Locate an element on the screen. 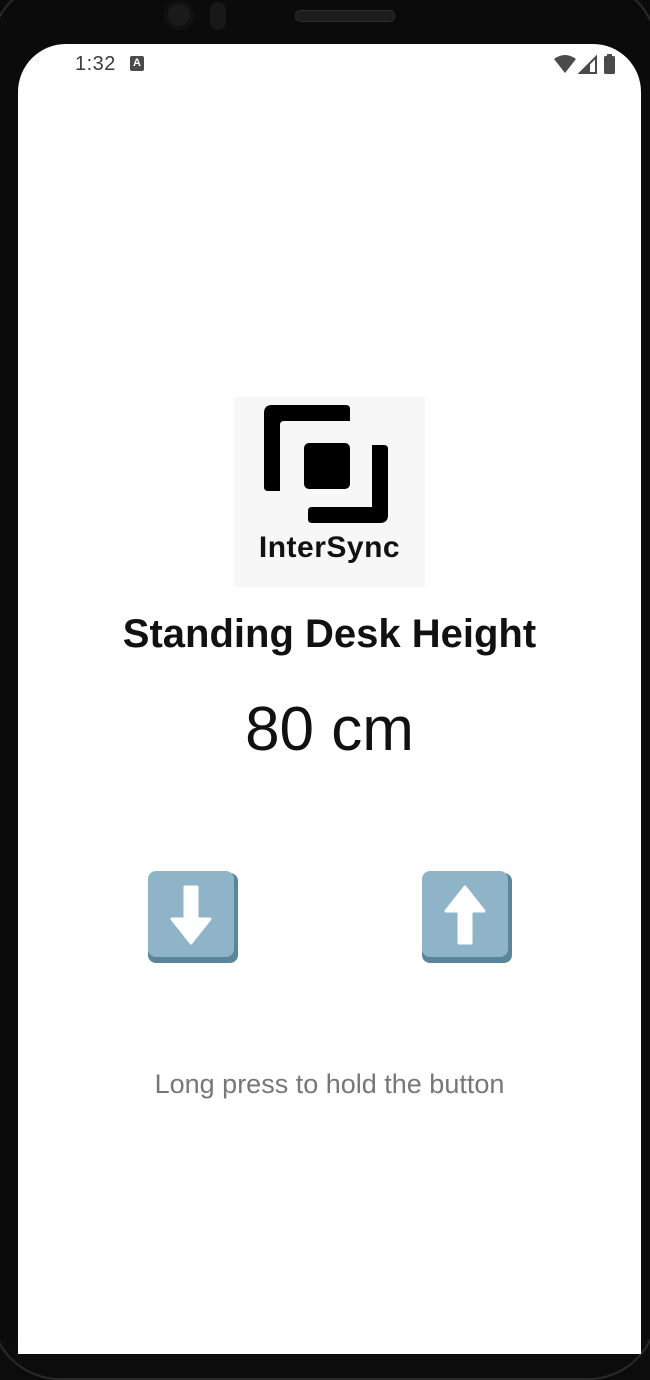 Image resolution: width=650 pixels, height=1380 pixels. status-icons is located at coordinates (587, 65).